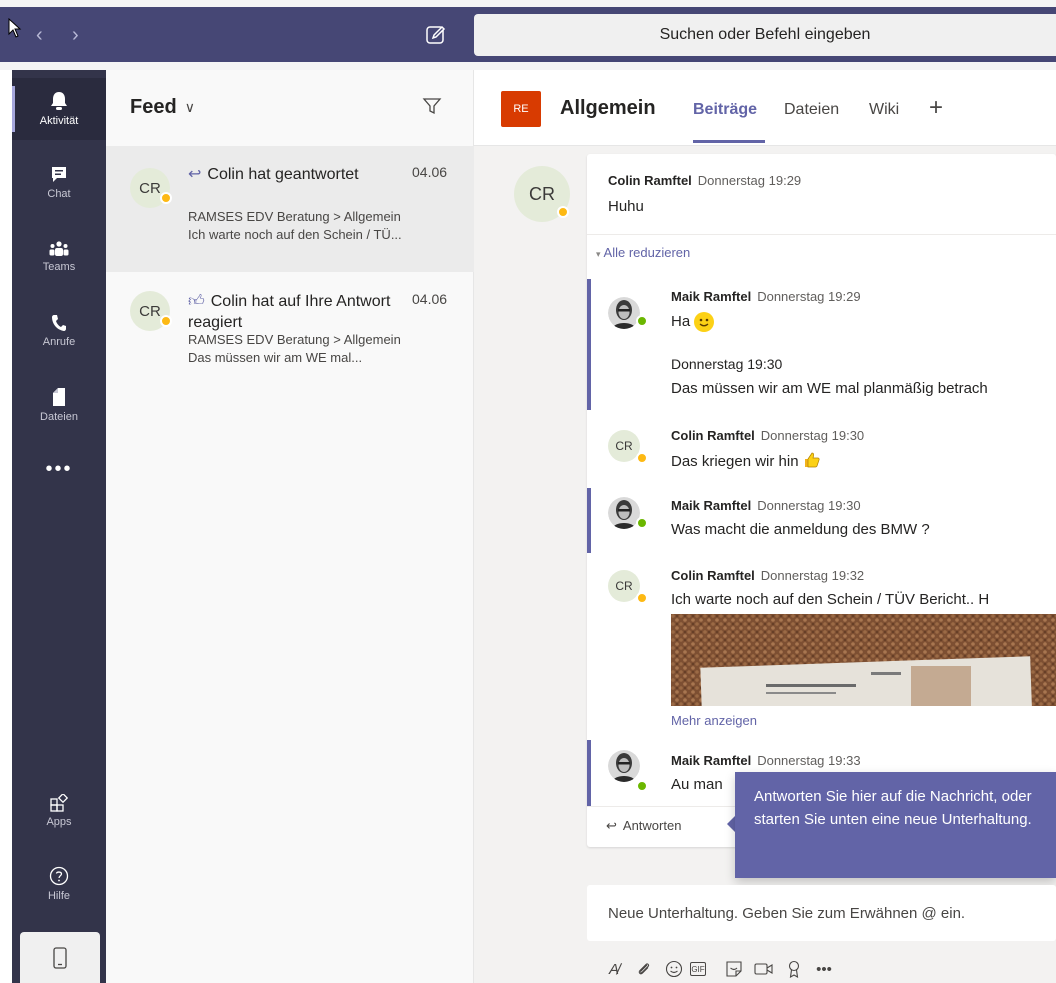  Describe the element at coordinates (189, 107) in the screenshot. I see `chevron-down-icon: ∨` at that location.